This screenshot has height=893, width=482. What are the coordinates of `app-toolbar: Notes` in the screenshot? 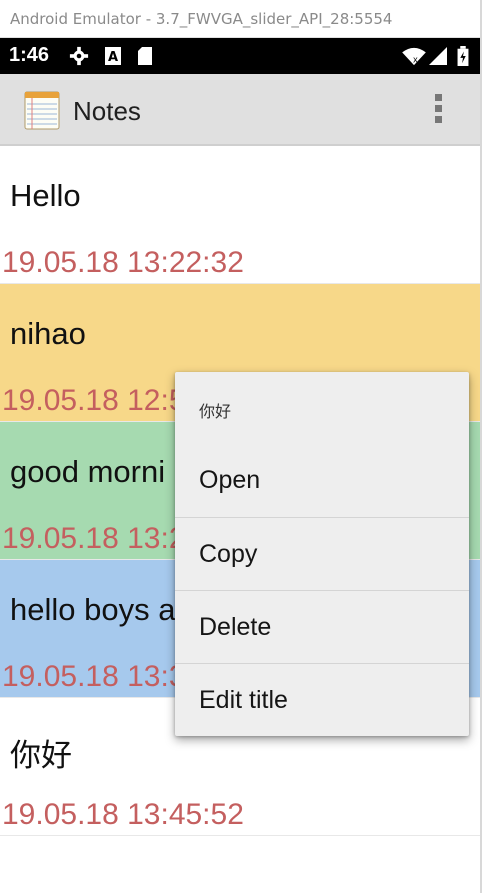 It's located at (241, 110).